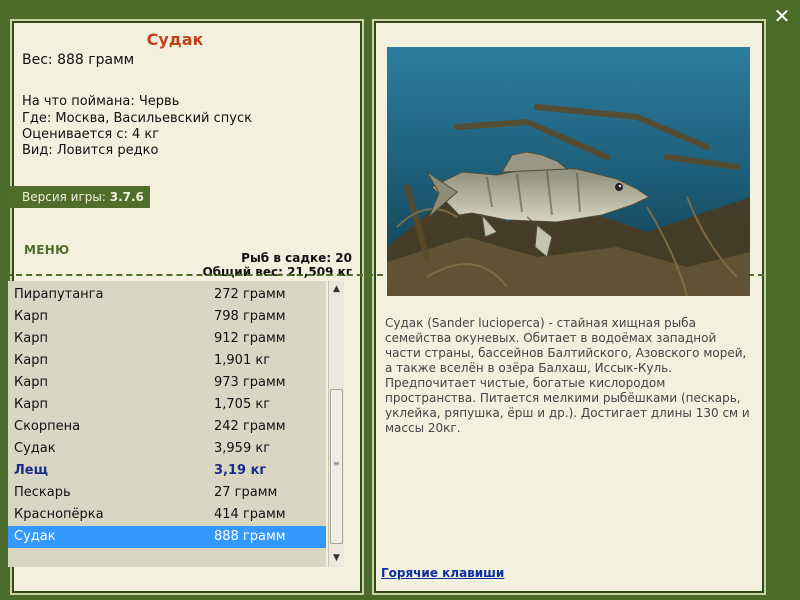 Image resolution: width=800 pixels, height=600 pixels. I want to click on scroll-thumb: ≡, so click(336, 466).